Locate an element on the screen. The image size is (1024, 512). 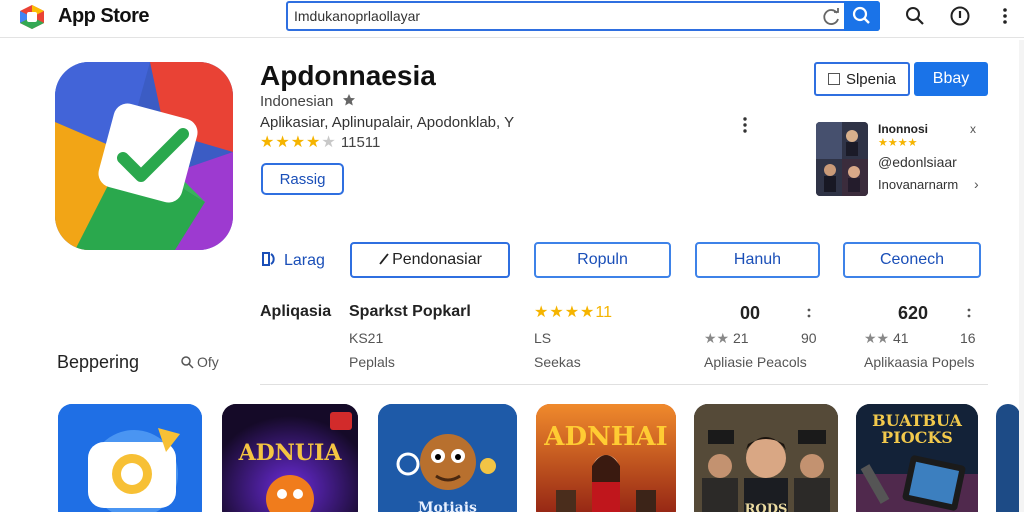
tile-monkey-game: Motiais is located at coordinates (447, 458).